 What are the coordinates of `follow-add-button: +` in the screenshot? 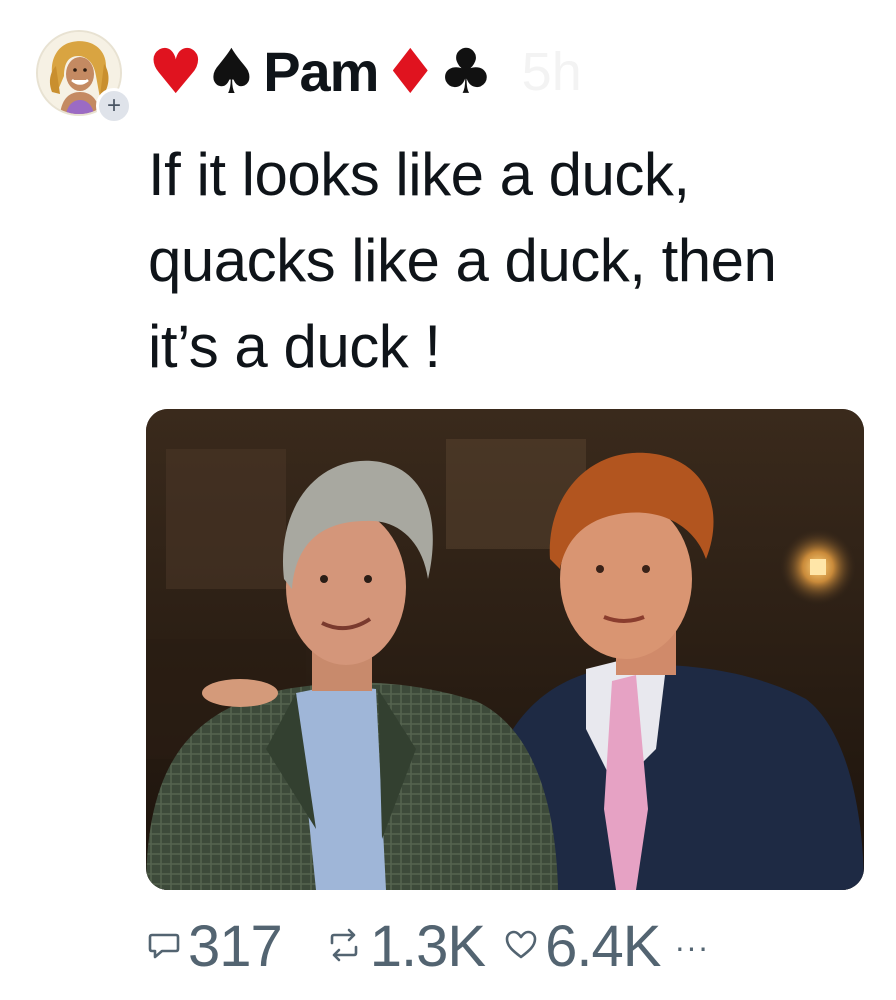 It's located at (114, 106).